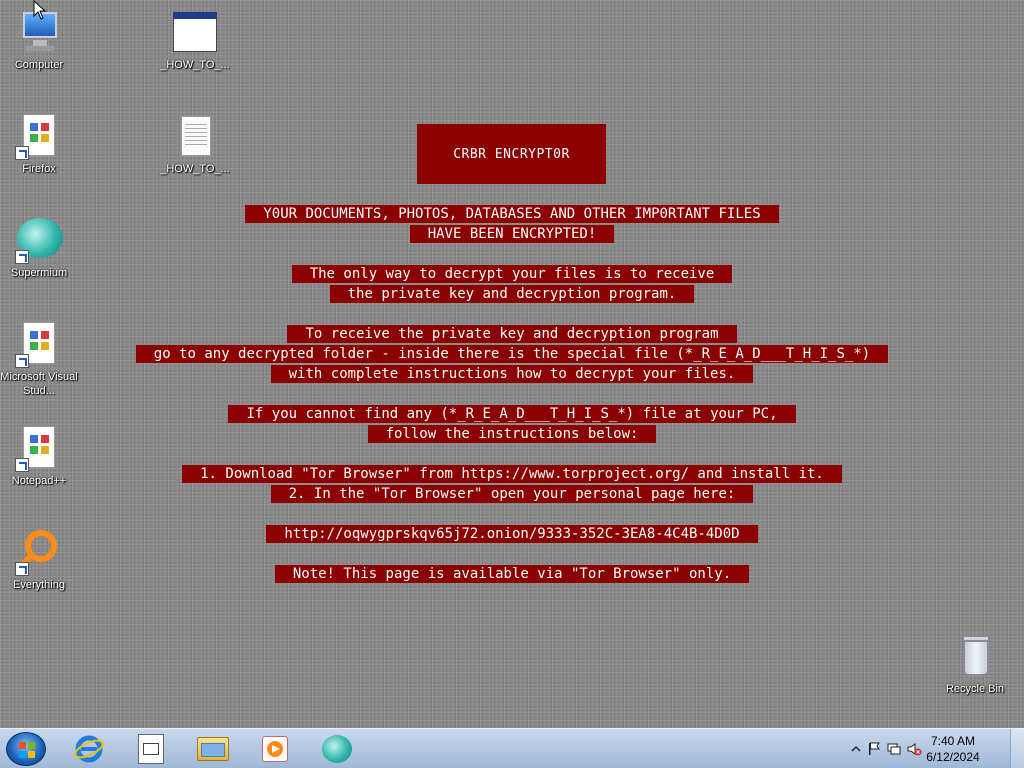  I want to click on ransom-line-text: follow the instructions below:, so click(512, 434).